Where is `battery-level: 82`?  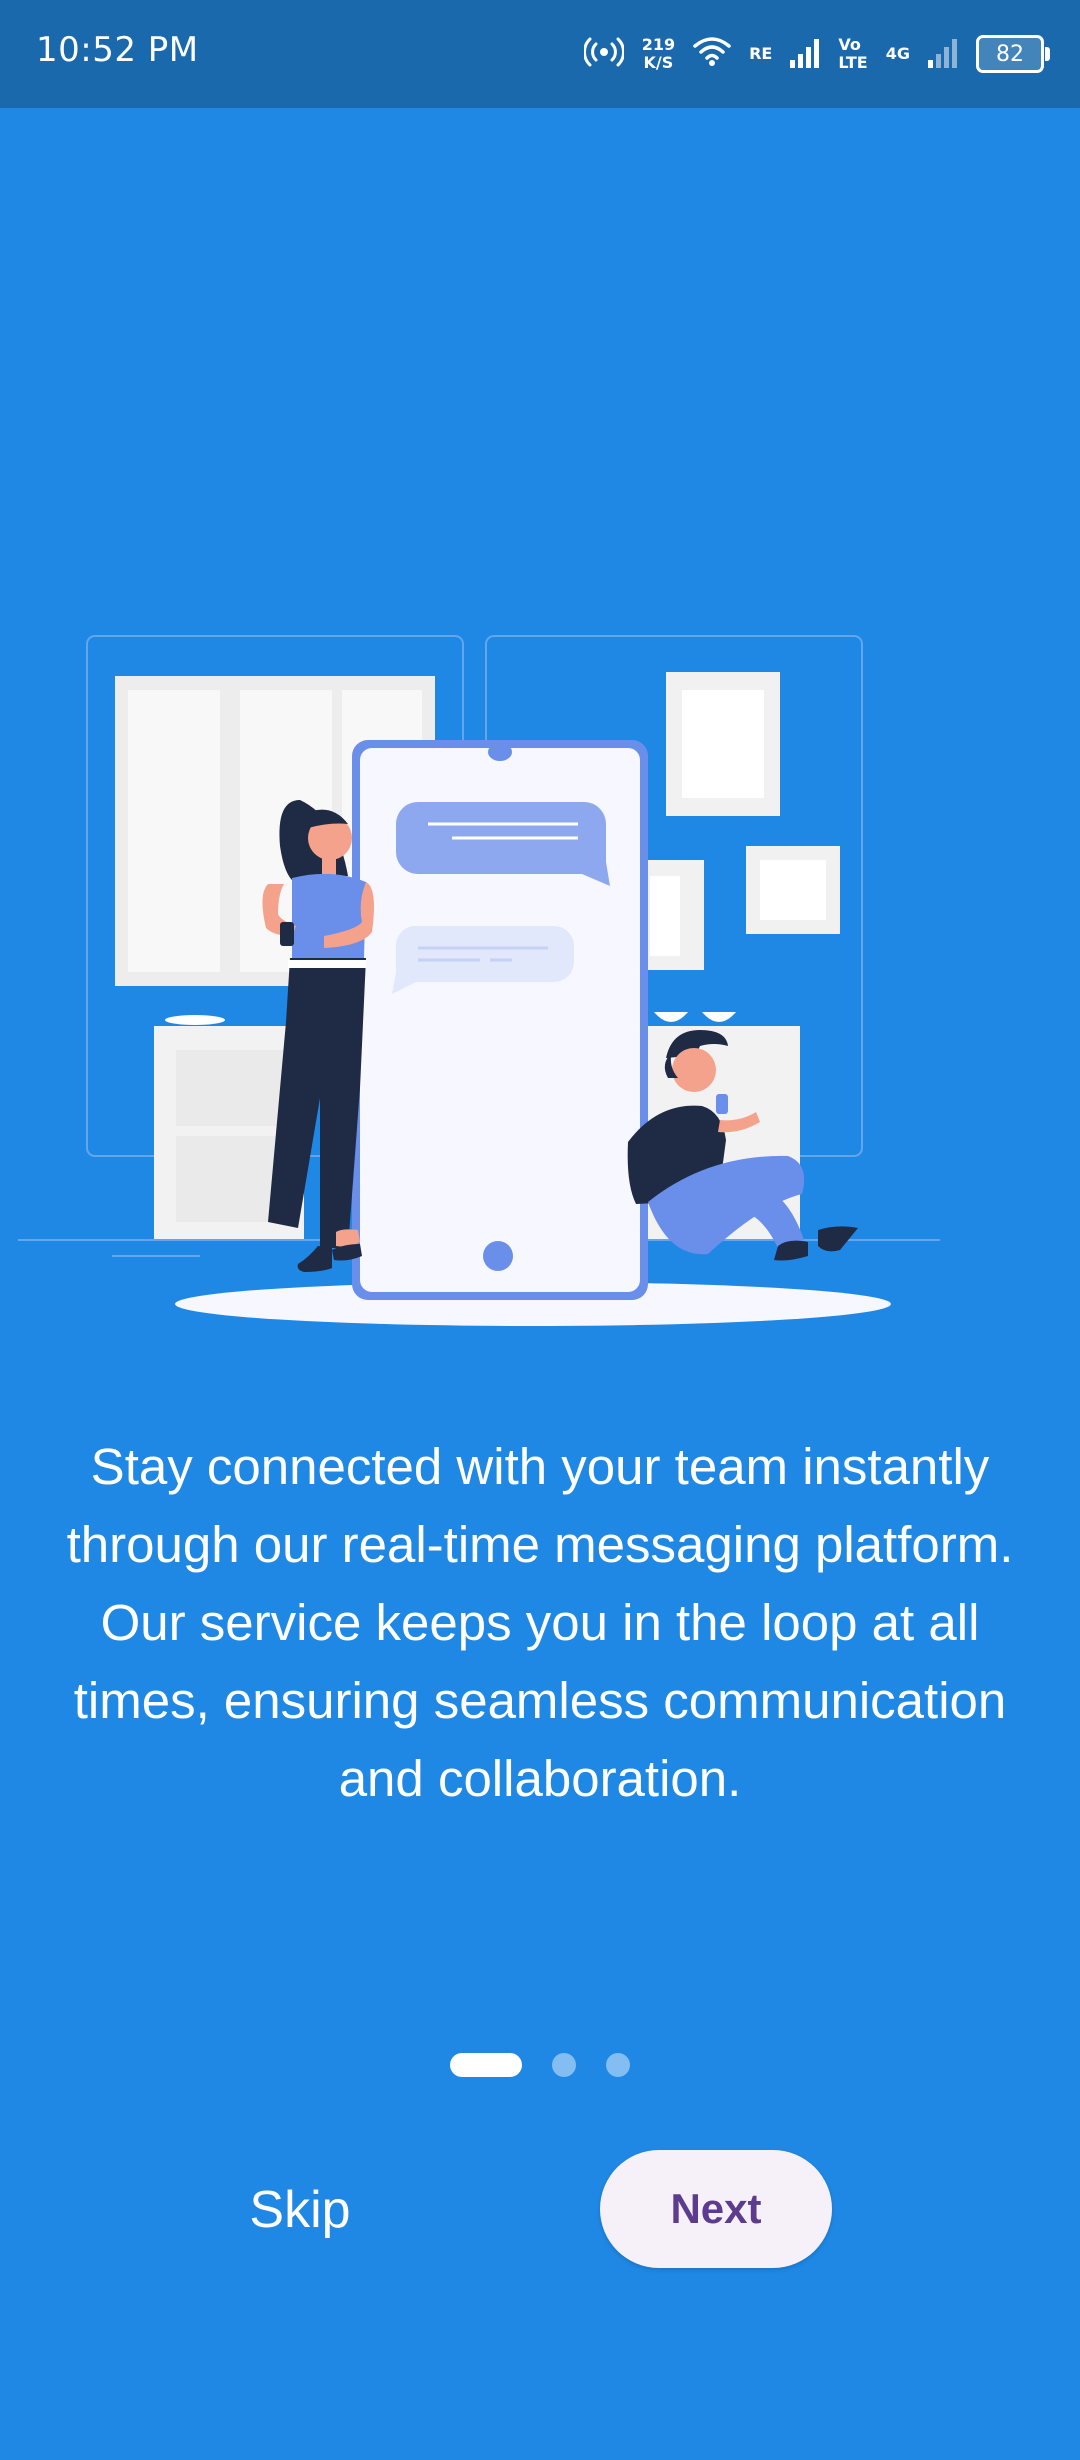
battery-level: 82 is located at coordinates (1010, 54).